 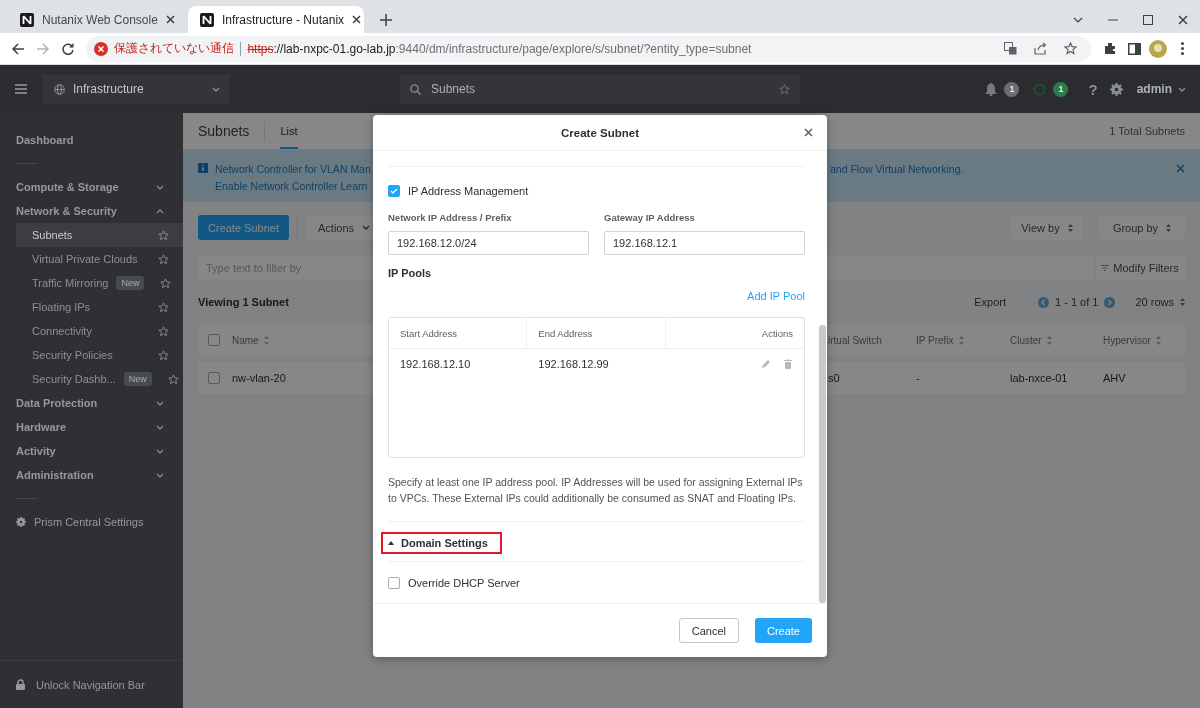 I want to click on viewing-count: Viewing 1 Subnet, so click(x=243, y=302).